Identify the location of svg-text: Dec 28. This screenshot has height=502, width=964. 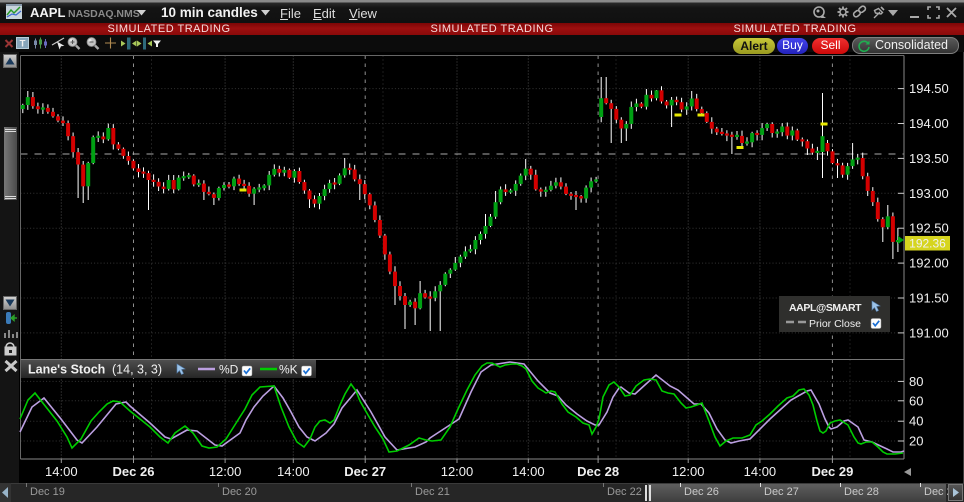
(598, 471).